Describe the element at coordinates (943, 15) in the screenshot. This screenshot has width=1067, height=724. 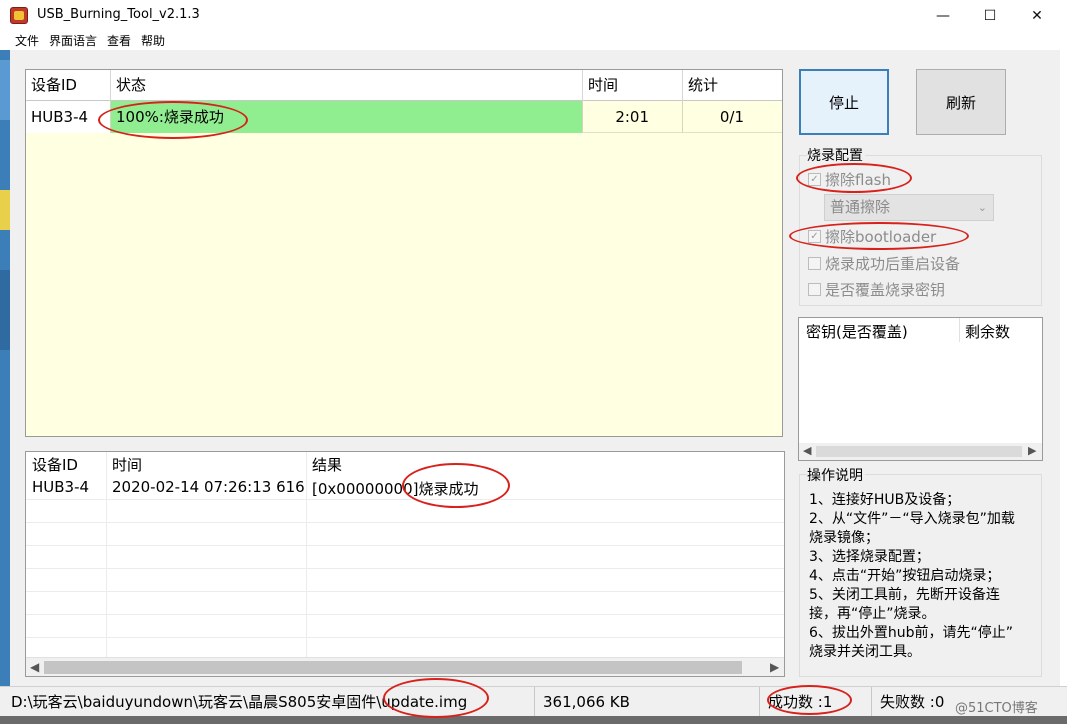
I see `minimize-button: —` at that location.